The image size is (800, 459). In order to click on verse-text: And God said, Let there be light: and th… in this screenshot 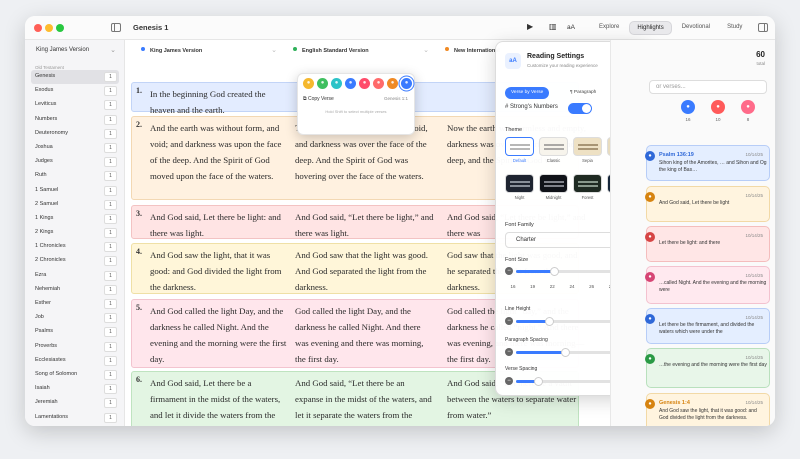, I will do `click(215, 225)`.